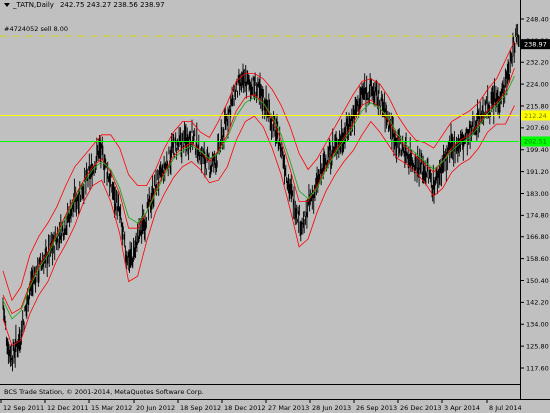 Image resolution: width=550 pixels, height=413 pixels. Describe the element at coordinates (7, 5) in the screenshot. I see `dropdown-arrow-icon` at that location.